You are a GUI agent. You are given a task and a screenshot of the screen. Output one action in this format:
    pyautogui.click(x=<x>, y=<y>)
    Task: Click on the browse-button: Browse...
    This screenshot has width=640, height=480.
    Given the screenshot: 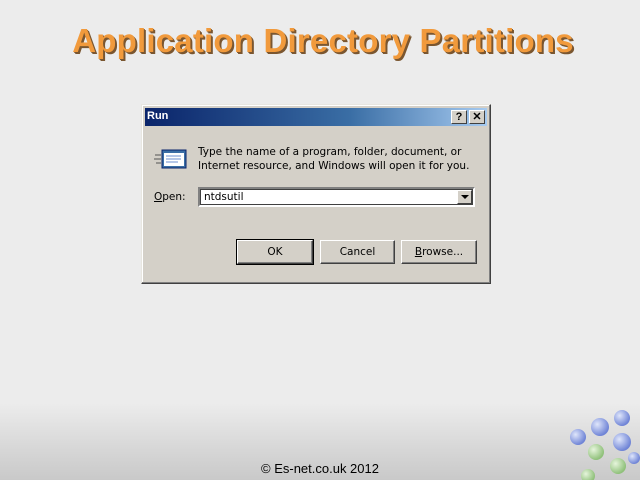 What is the action you would take?
    pyautogui.click(x=439, y=252)
    